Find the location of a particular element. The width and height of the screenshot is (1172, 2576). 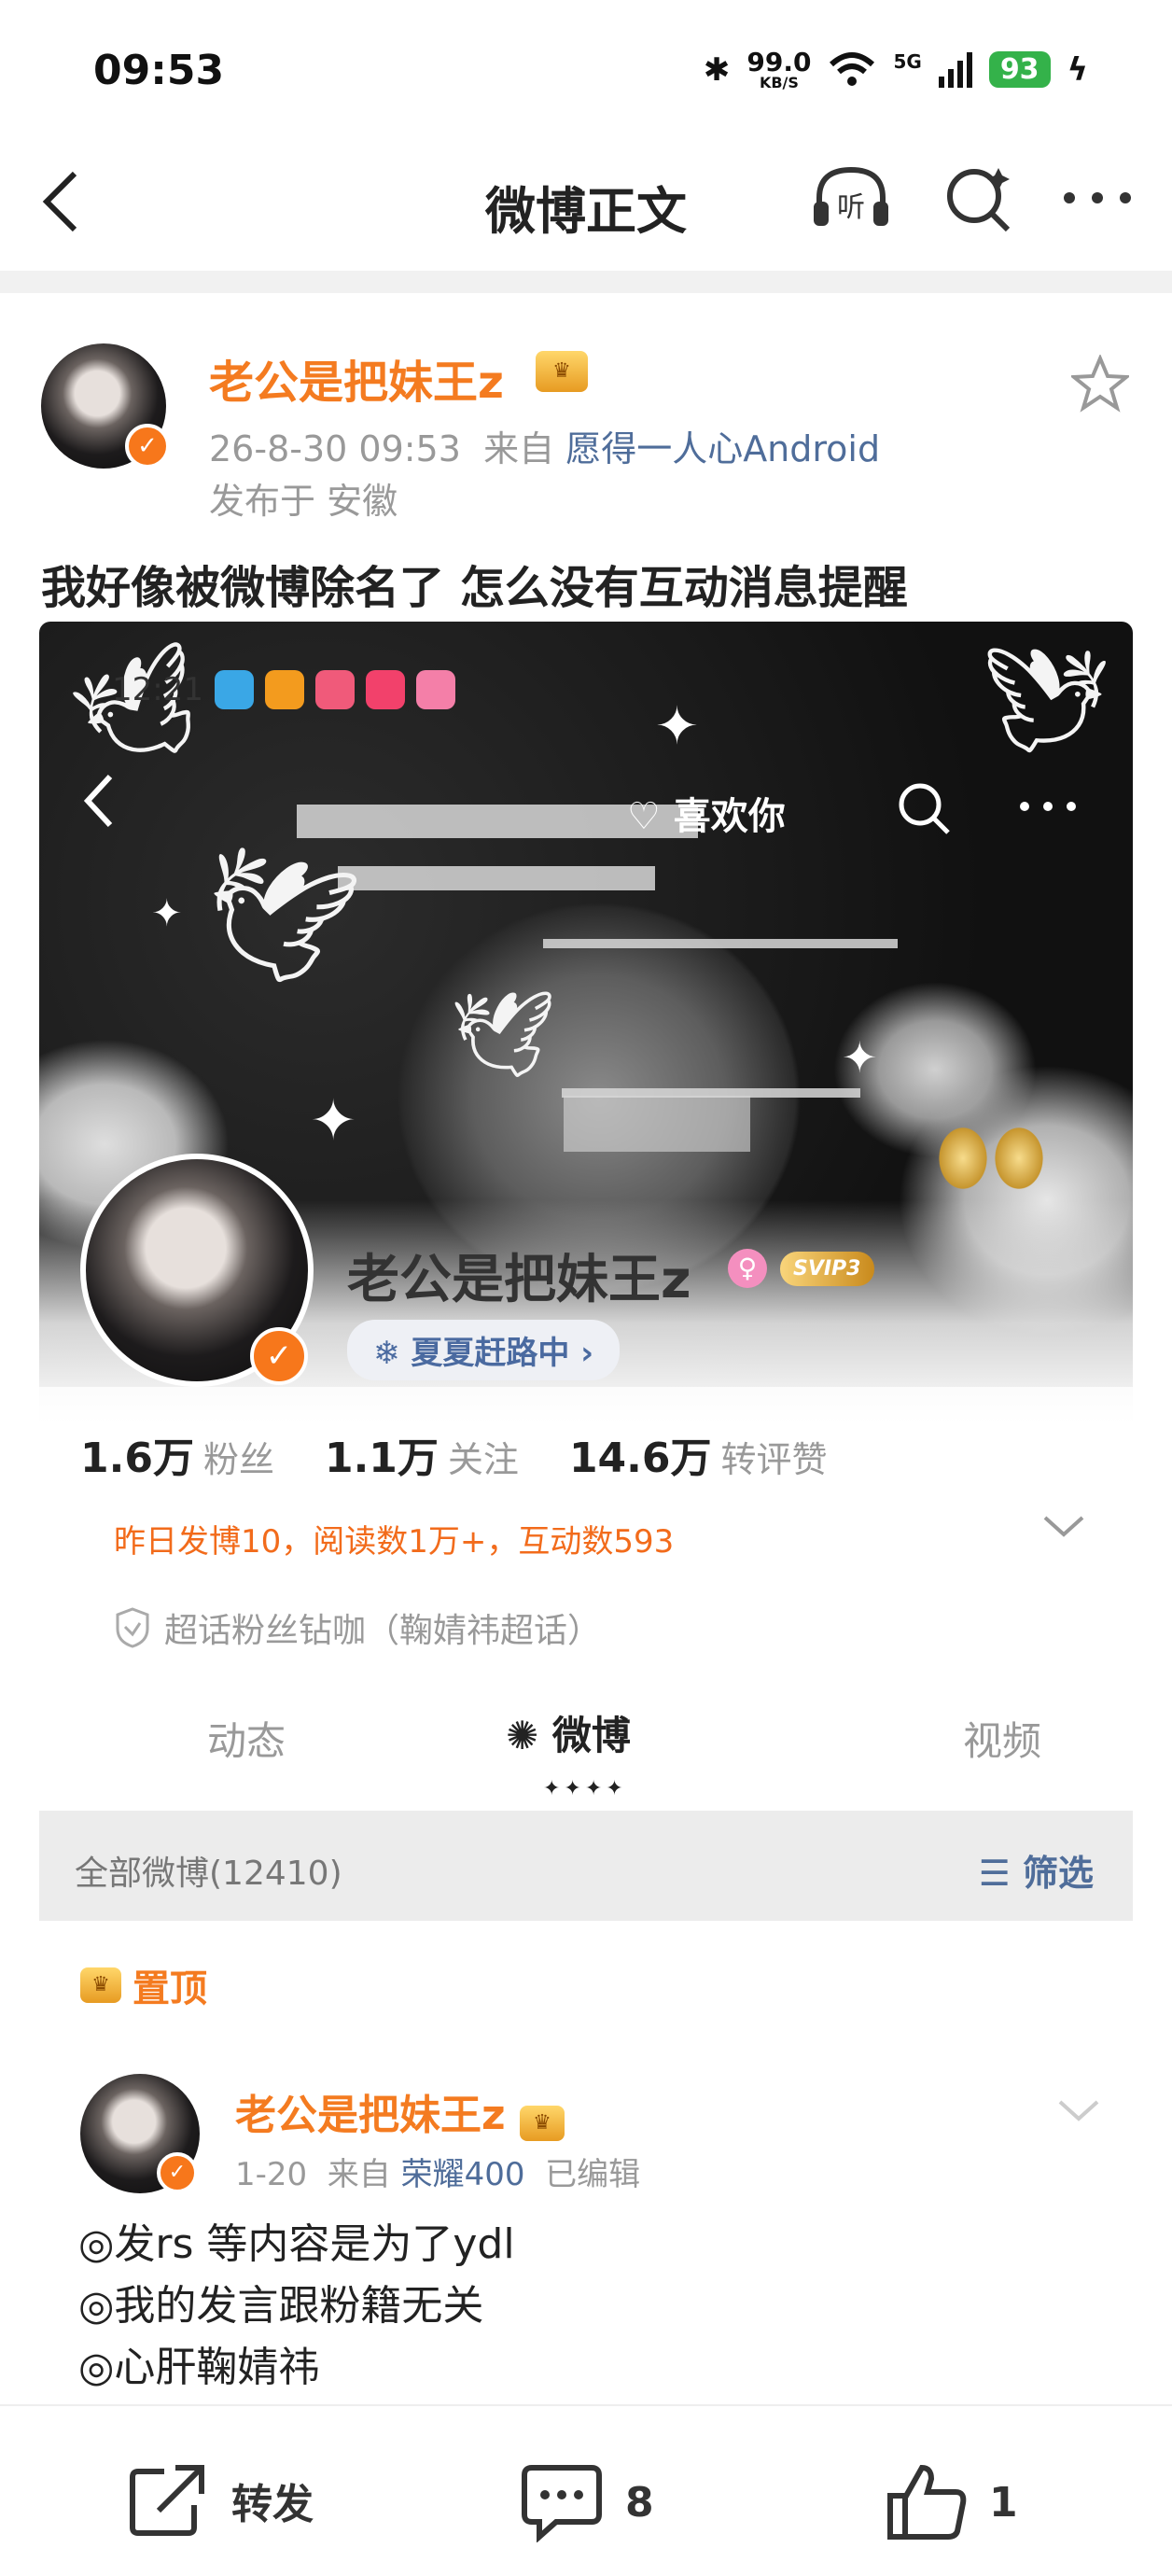

topic-label: 夏夏赶路中 › is located at coordinates (502, 1353).